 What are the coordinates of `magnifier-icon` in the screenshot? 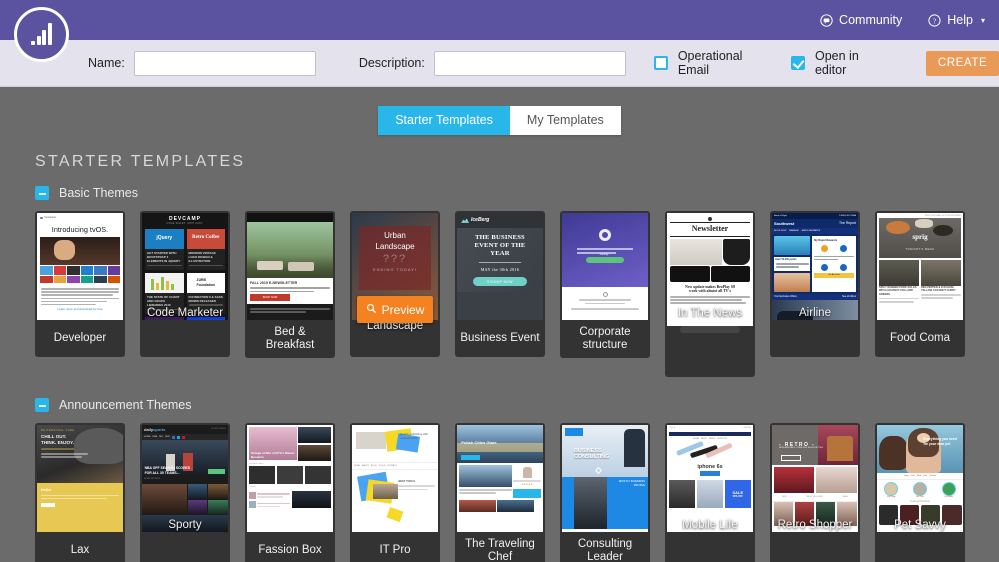 It's located at (371, 310).